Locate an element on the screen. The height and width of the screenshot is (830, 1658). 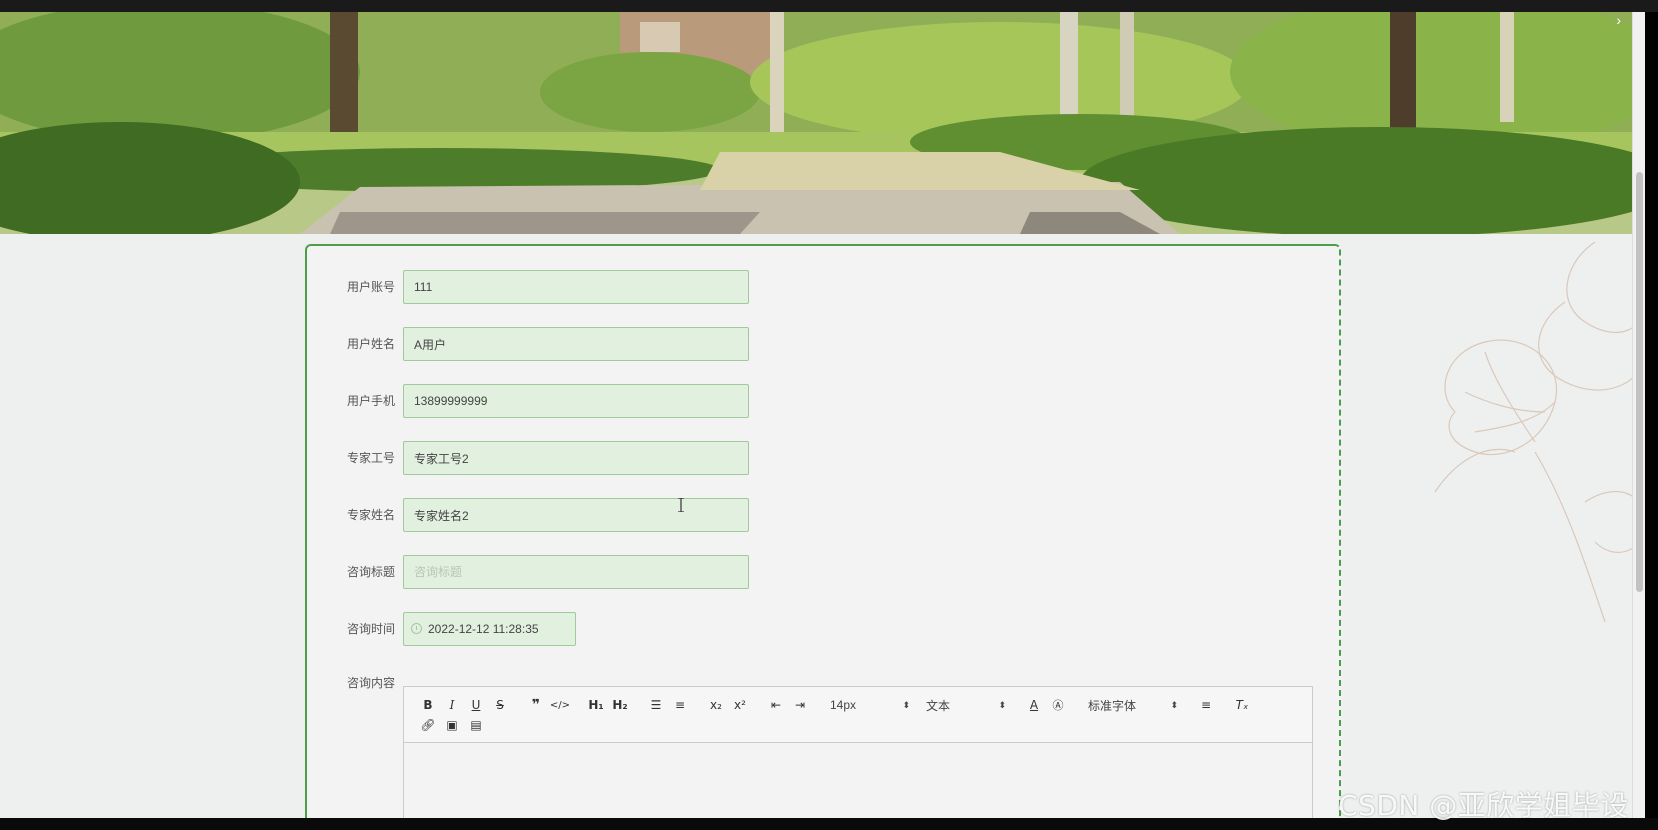
font-size-value: 14px is located at coordinates (843, 705).